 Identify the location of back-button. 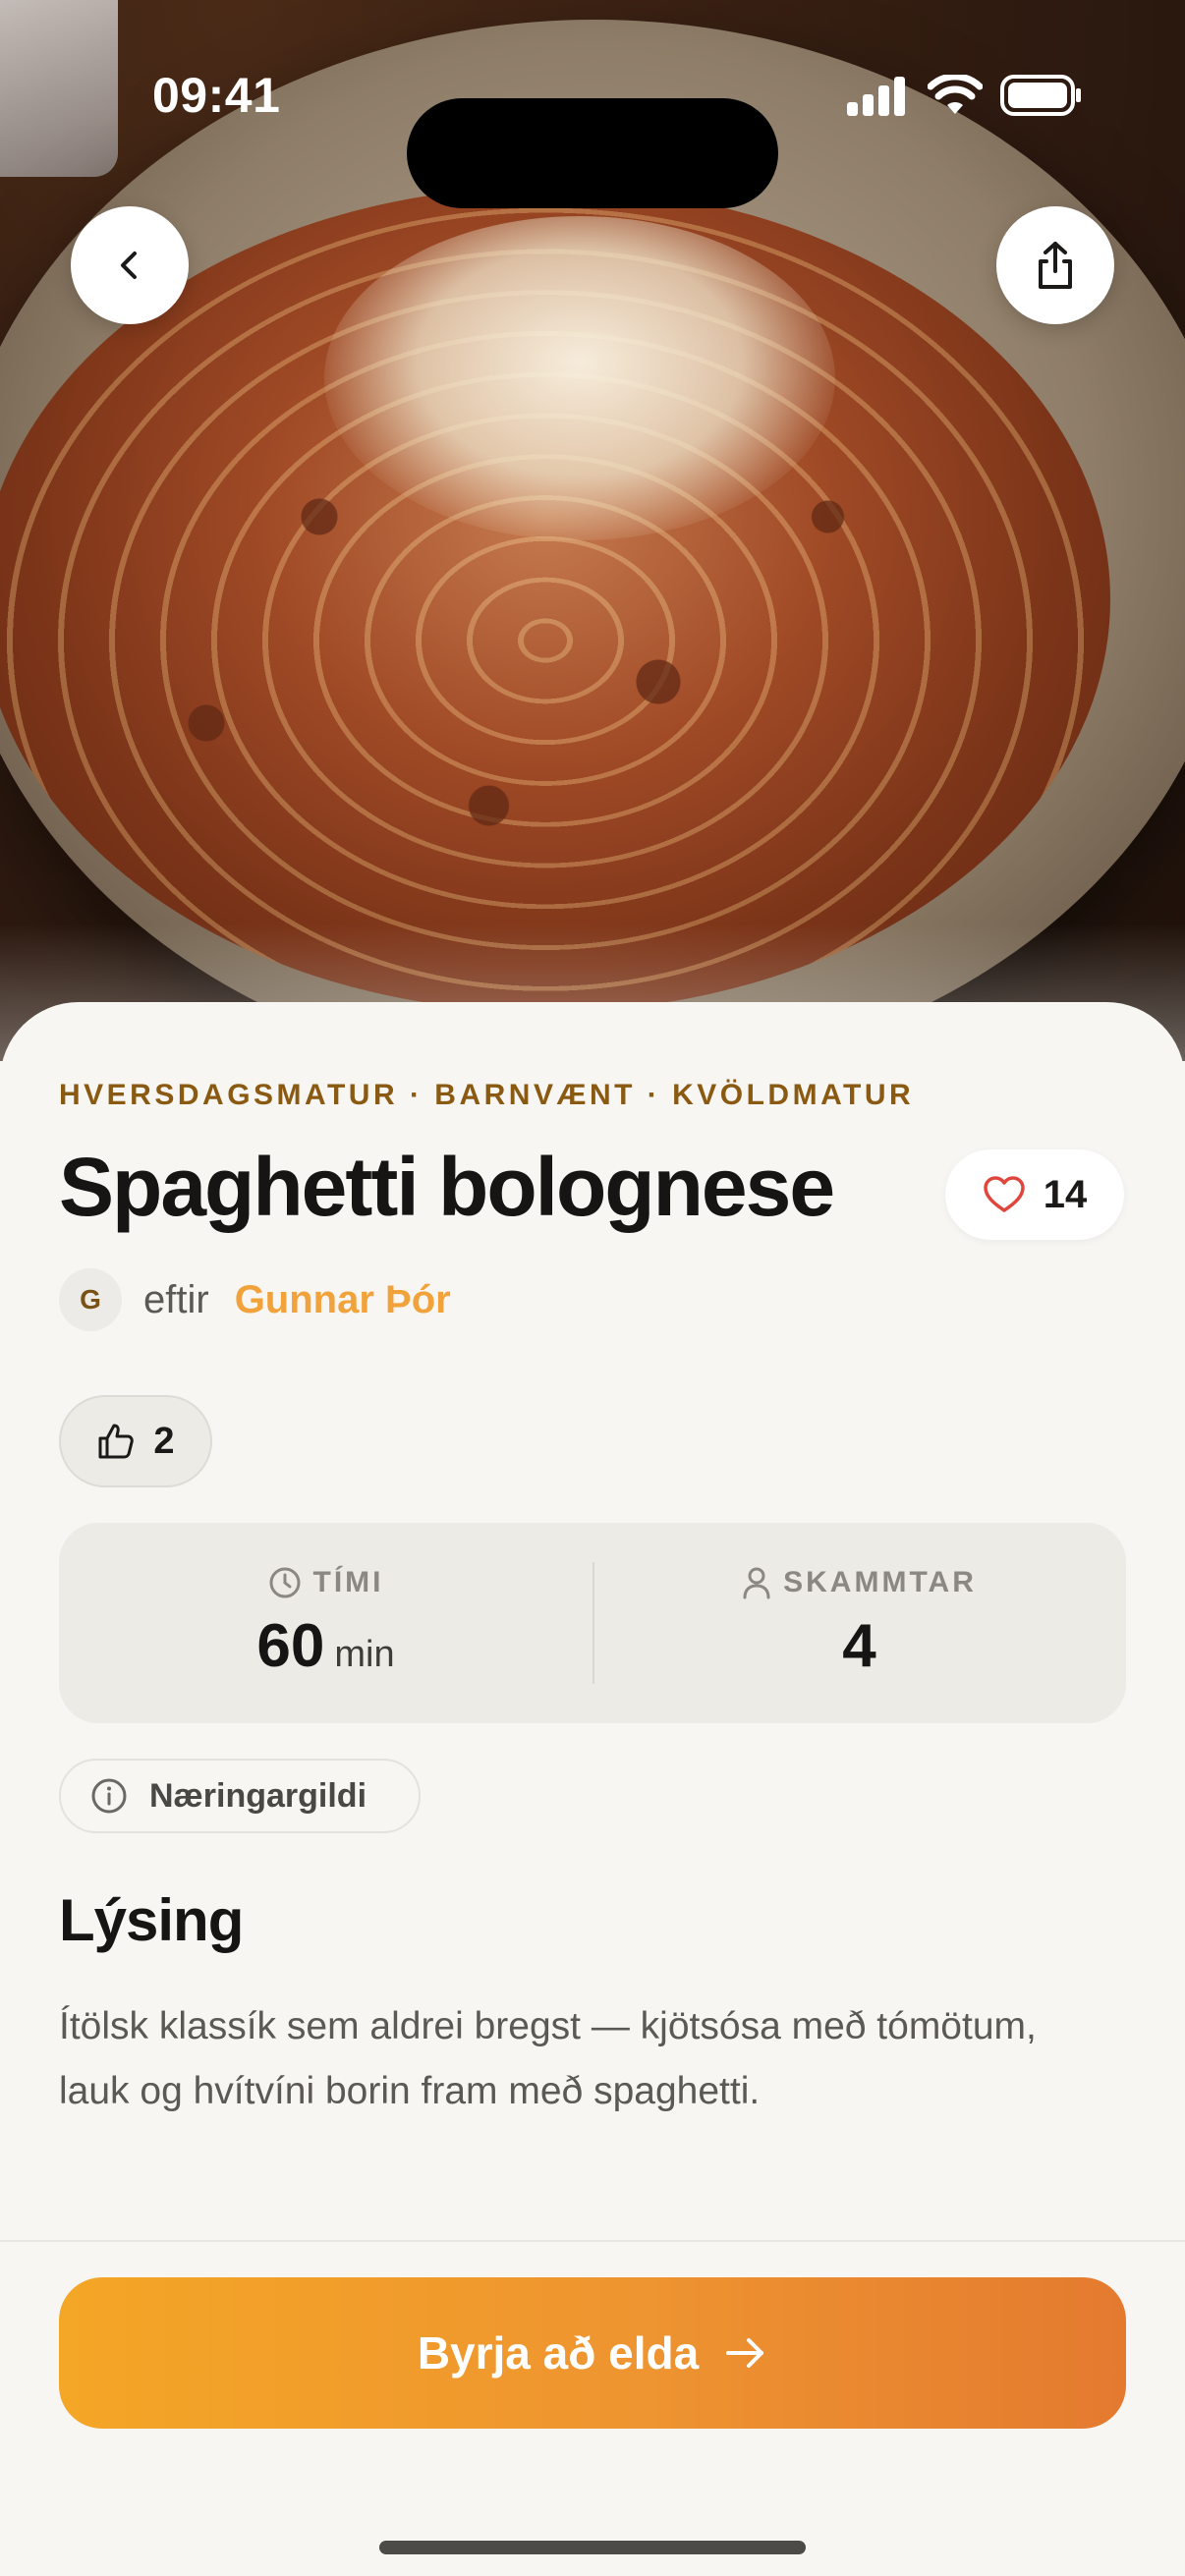
(130, 265).